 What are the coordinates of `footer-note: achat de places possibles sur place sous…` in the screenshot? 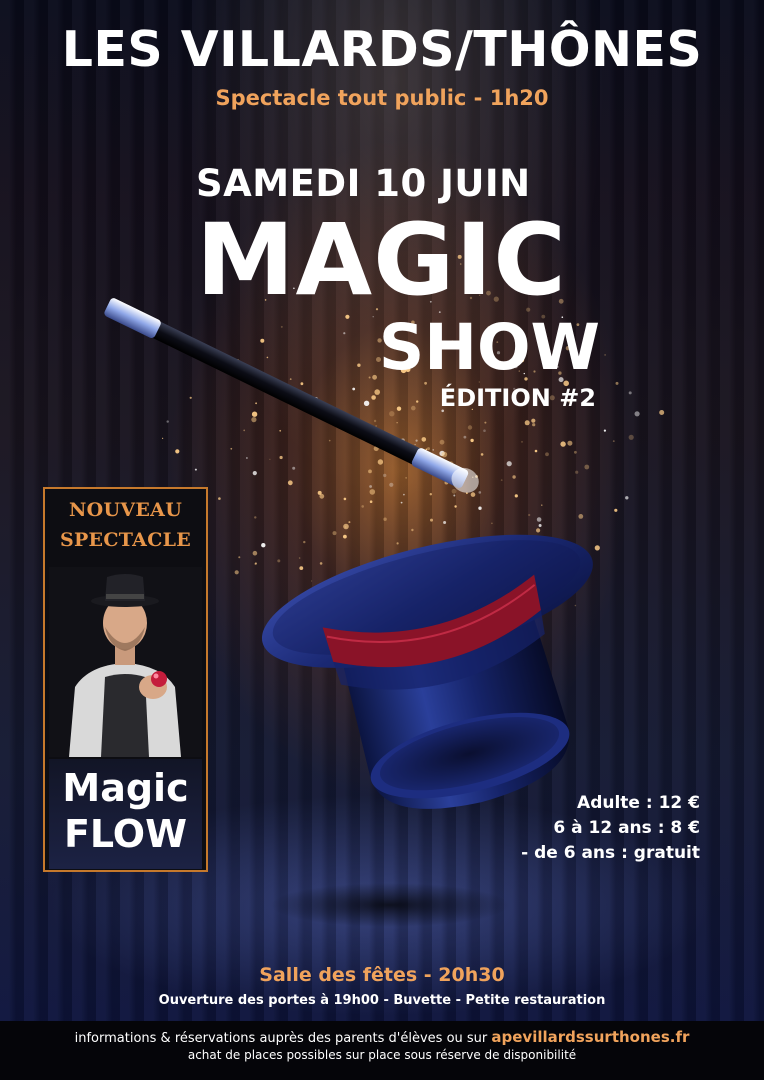 It's located at (382, 1055).